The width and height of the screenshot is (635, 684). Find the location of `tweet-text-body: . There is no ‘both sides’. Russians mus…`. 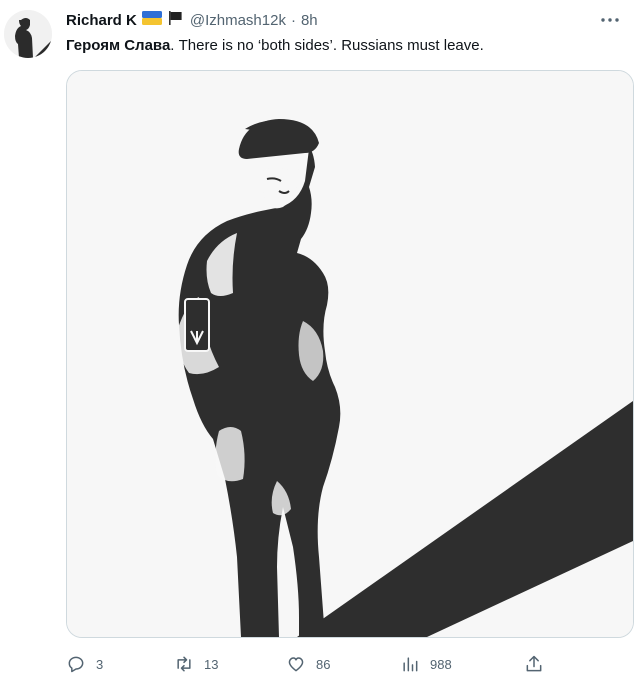

tweet-text-body: . There is no ‘both sides’. Russians mus… is located at coordinates (327, 45).